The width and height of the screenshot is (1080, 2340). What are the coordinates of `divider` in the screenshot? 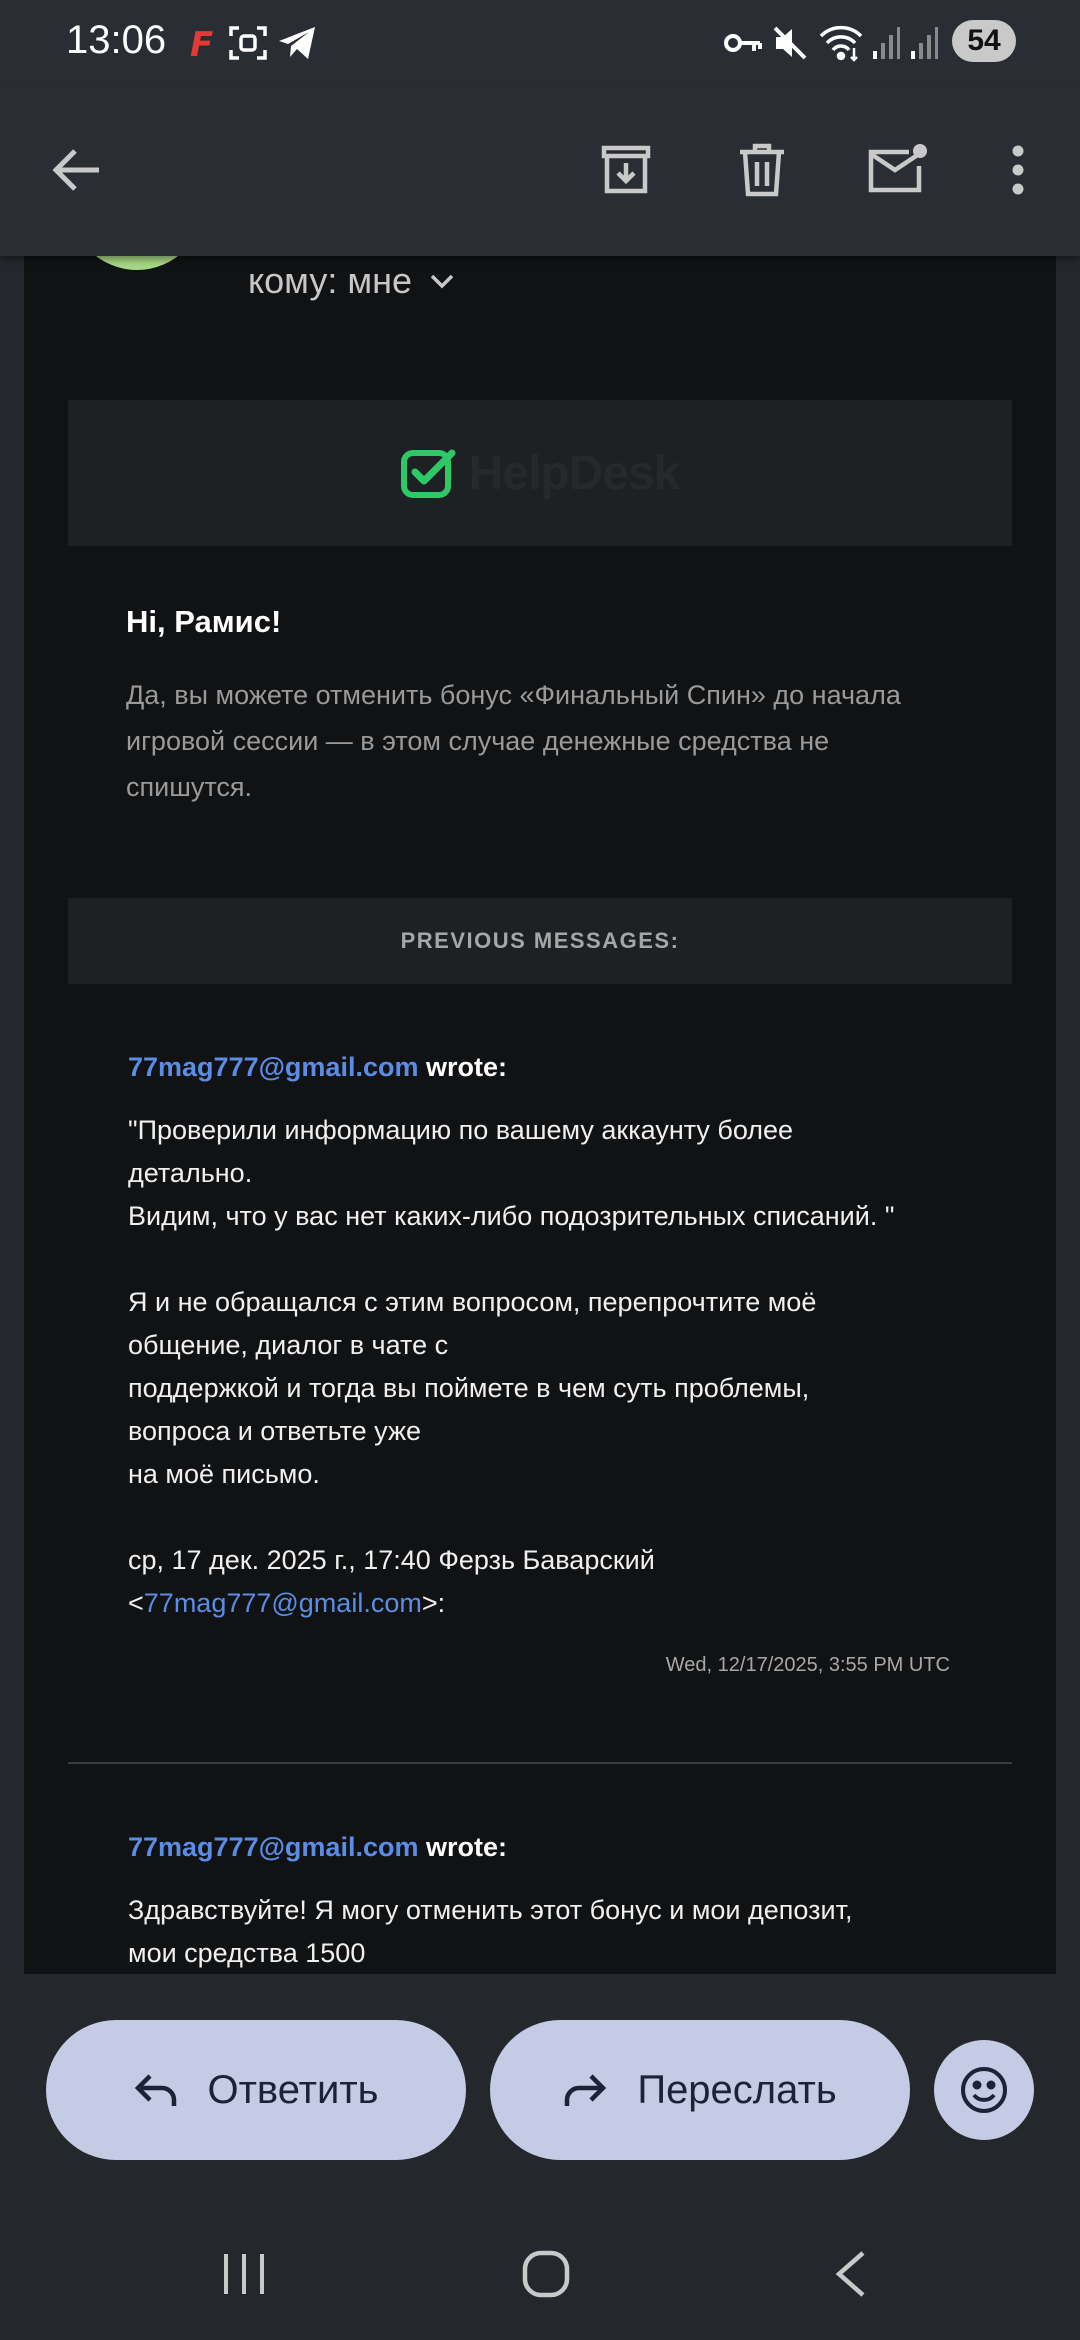 It's located at (540, 1763).